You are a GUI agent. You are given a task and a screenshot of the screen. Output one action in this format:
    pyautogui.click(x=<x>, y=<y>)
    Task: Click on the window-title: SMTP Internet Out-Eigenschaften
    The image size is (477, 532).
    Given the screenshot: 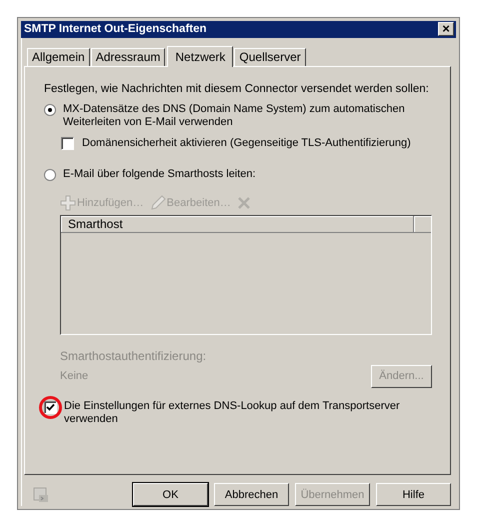 What is the action you would take?
    pyautogui.click(x=115, y=29)
    